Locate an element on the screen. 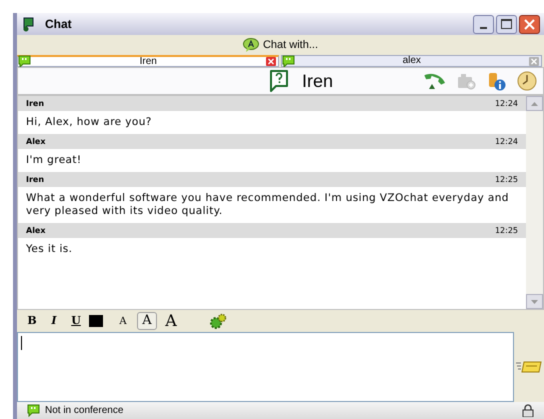 The image size is (544, 419). chat-tab: Iren is located at coordinates (147, 61).